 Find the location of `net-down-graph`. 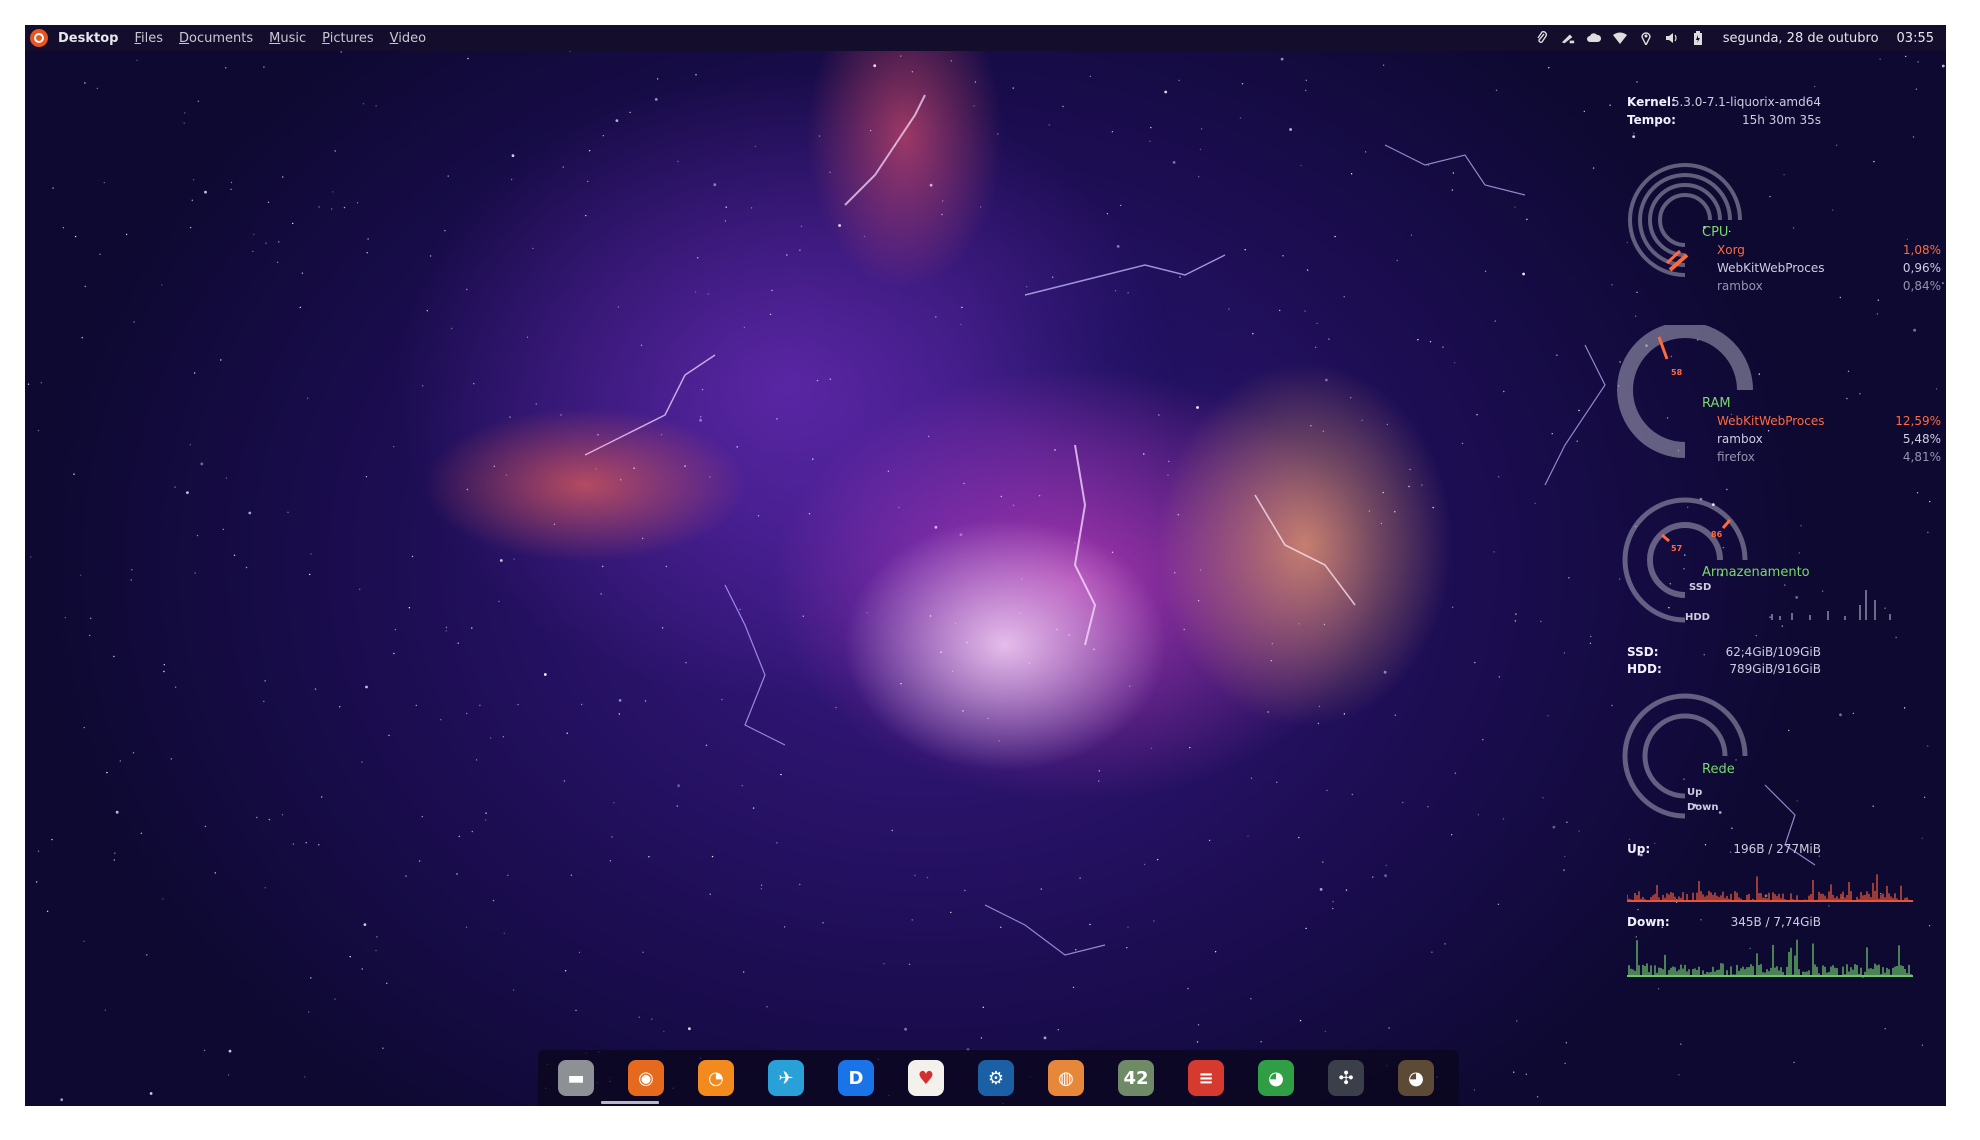

net-down-graph is located at coordinates (1770, 958).